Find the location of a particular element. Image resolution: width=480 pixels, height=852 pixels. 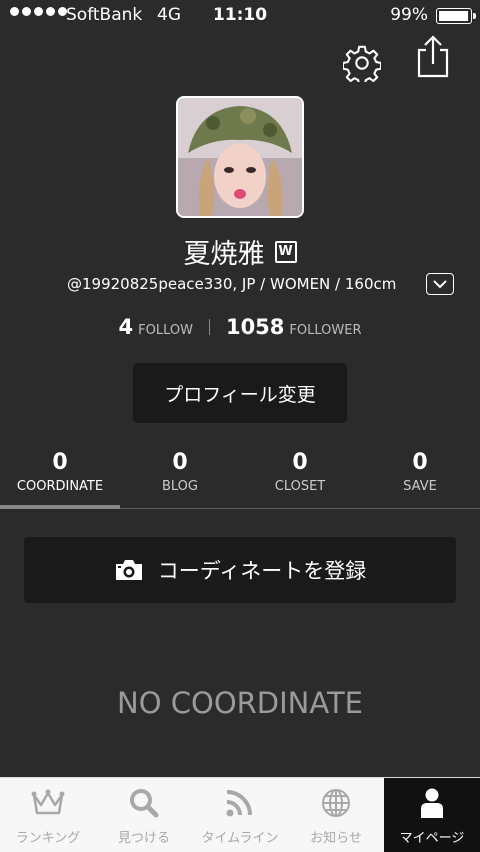

profile-name: 夏焼雅 is located at coordinates (224, 254).